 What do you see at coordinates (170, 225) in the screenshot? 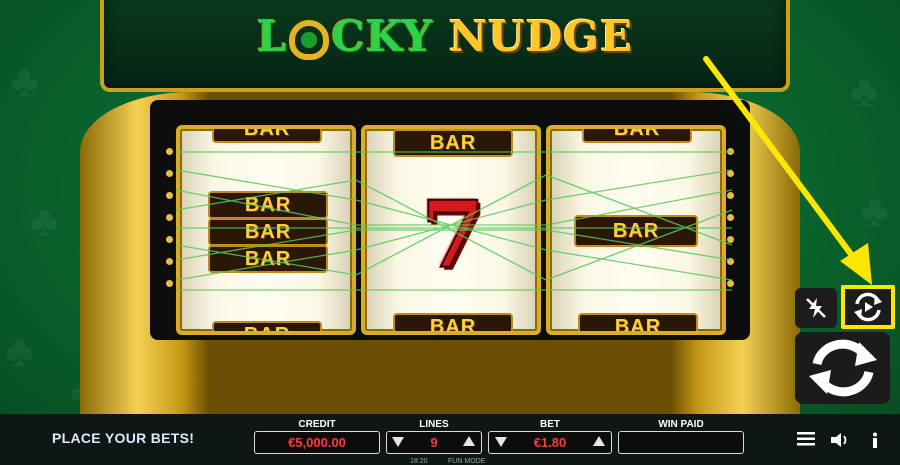
I see `payline-markers-left` at bounding box center [170, 225].